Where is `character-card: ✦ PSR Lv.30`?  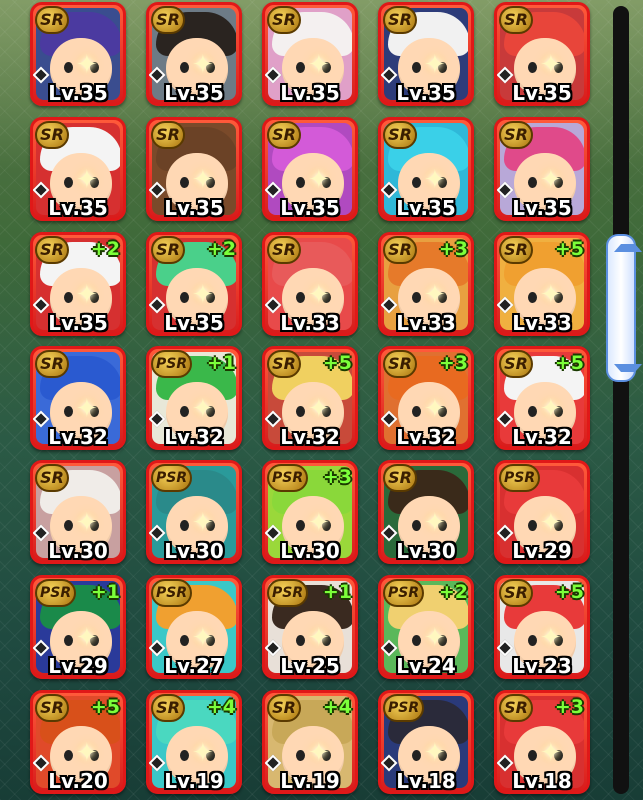
character-card: ✦ PSR Lv.30 is located at coordinates (194, 512).